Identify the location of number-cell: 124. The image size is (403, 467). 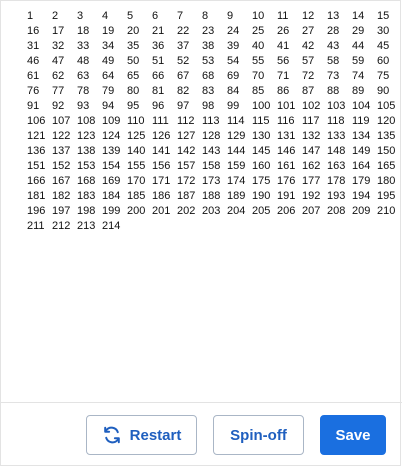
(111, 136).